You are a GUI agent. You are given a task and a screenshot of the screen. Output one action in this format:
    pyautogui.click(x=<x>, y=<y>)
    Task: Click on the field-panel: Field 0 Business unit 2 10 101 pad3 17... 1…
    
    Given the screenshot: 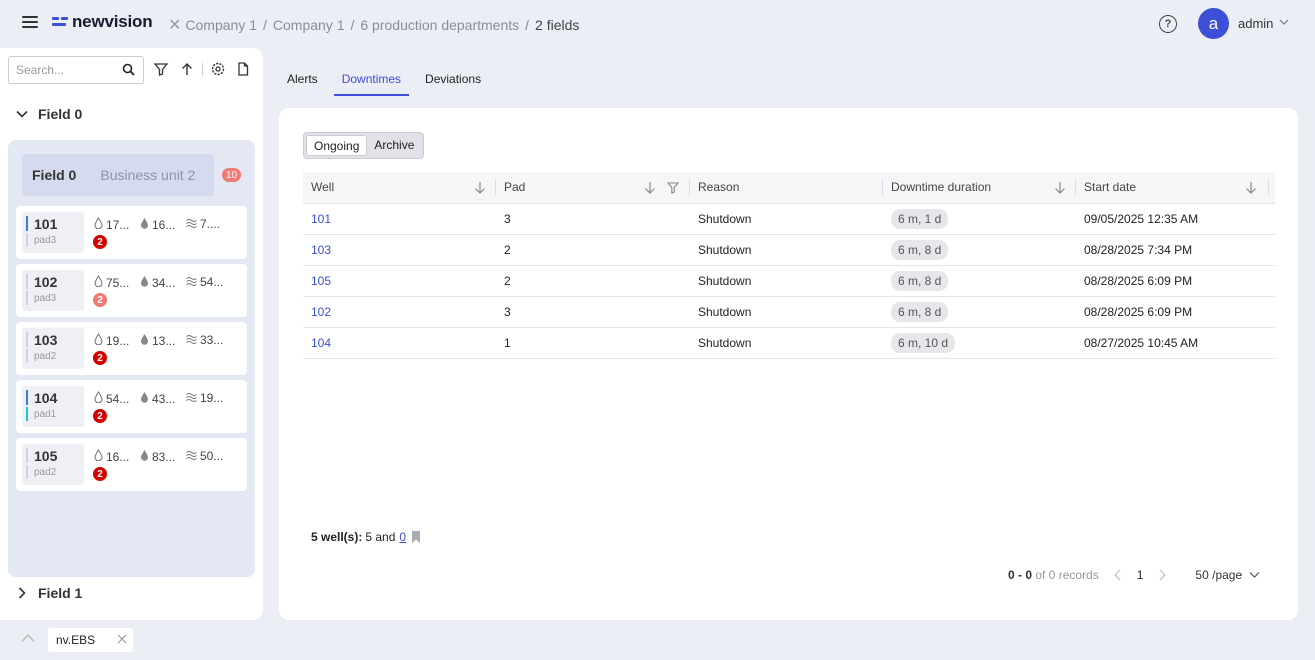 What is the action you would take?
    pyautogui.click(x=131, y=358)
    